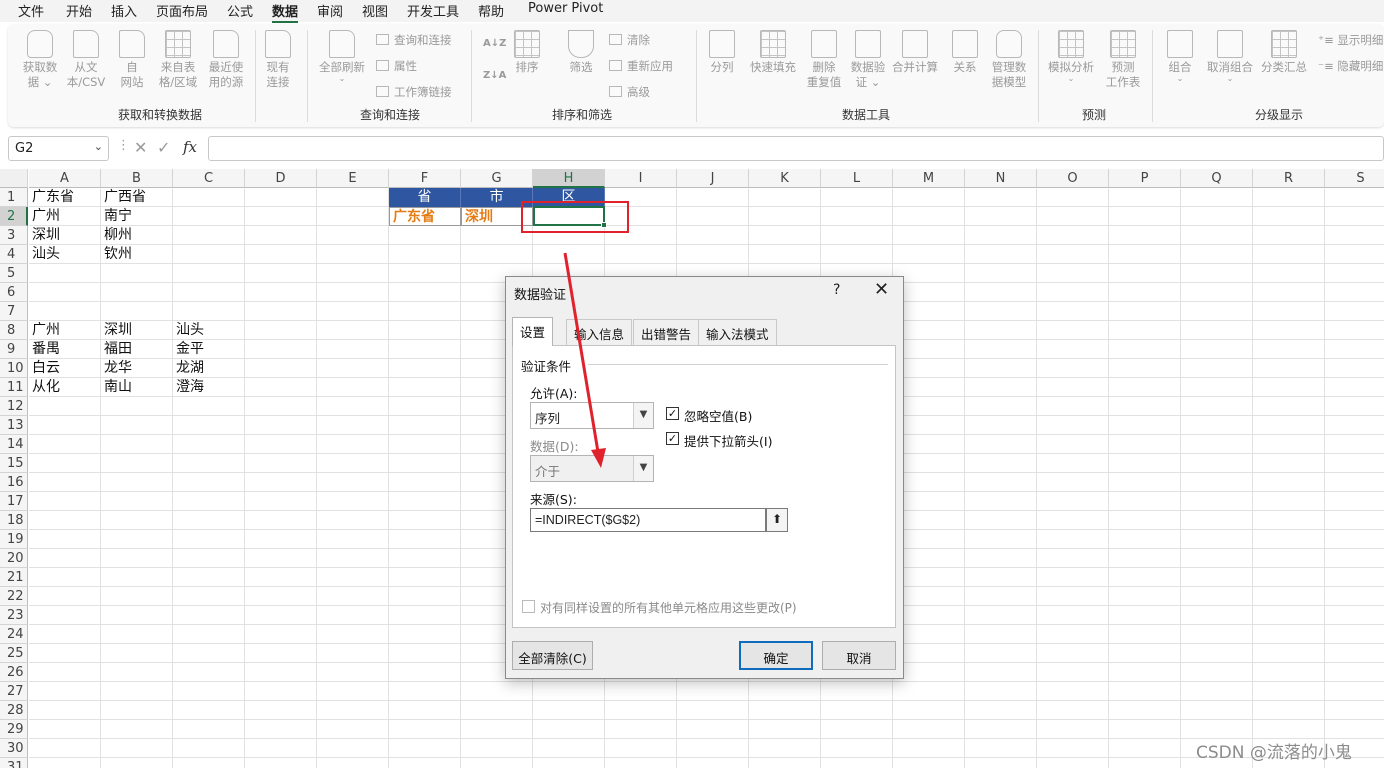  What do you see at coordinates (425, 197) in the screenshot?
I see `cell-f1: 省` at bounding box center [425, 197].